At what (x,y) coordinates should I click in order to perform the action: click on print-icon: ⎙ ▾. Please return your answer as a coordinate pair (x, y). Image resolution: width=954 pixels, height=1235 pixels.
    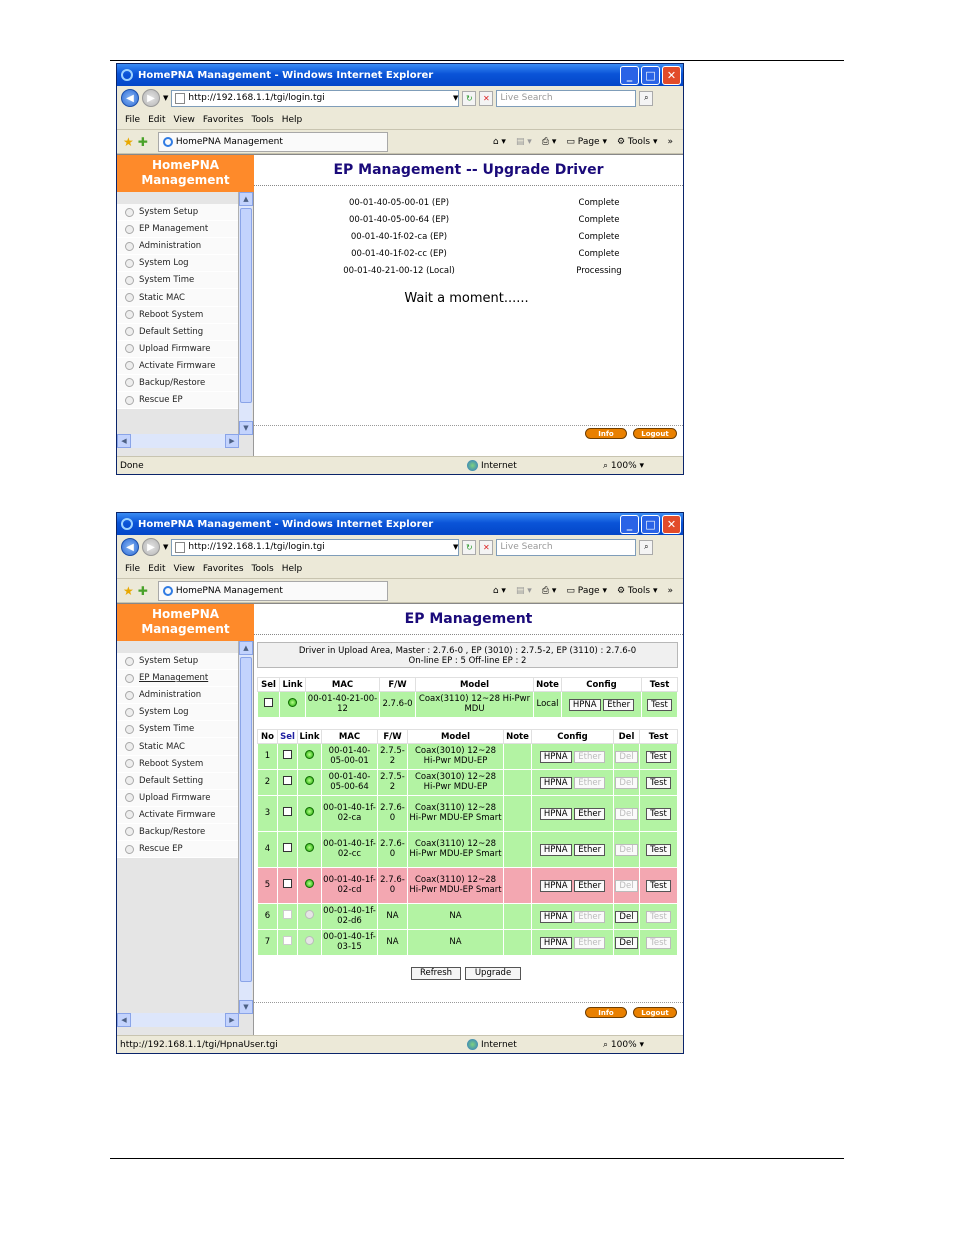
    Looking at the image, I should click on (549, 142).